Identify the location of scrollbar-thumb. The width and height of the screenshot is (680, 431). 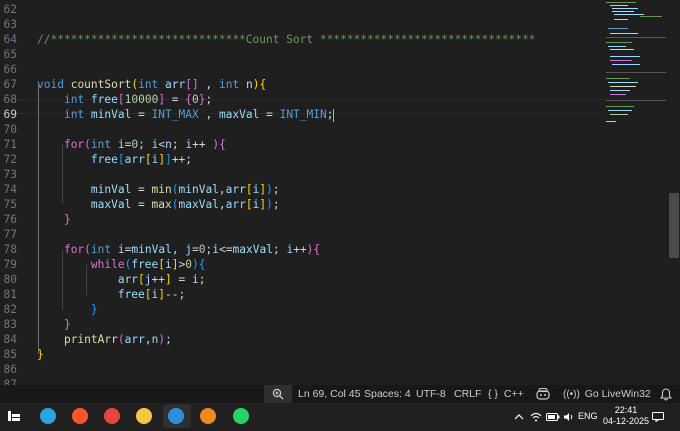
(674, 225).